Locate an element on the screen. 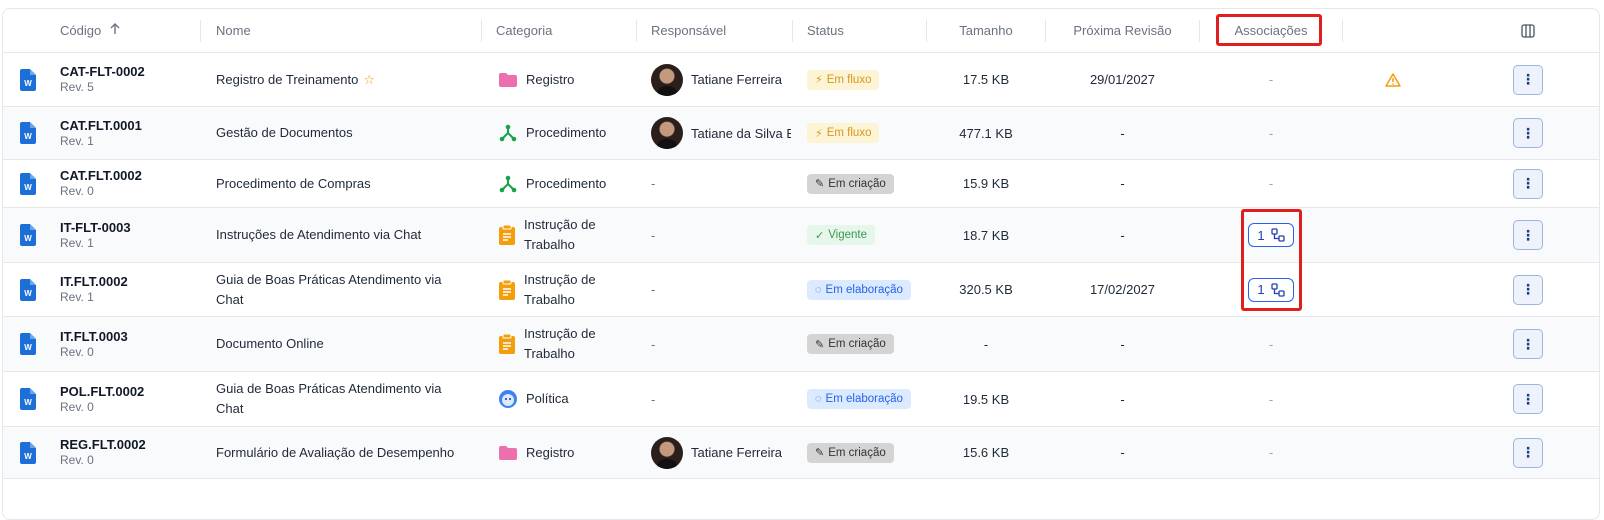 The width and height of the screenshot is (1604, 520). document-code: CAT.FLT.0001 is located at coordinates (101, 126).